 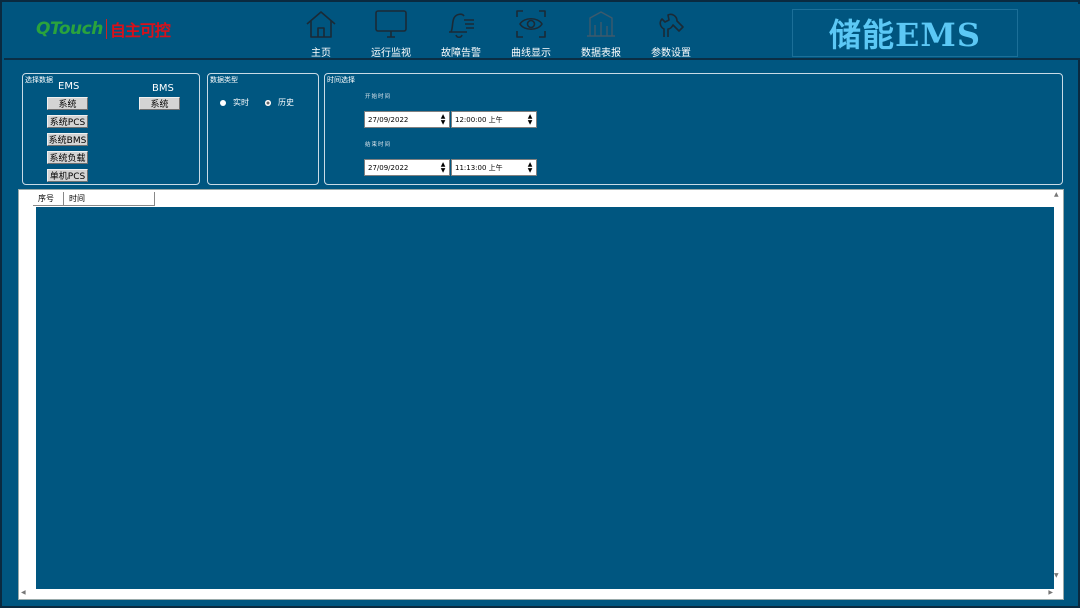 I want to click on group-title: 时间选择, so click(x=341, y=80).